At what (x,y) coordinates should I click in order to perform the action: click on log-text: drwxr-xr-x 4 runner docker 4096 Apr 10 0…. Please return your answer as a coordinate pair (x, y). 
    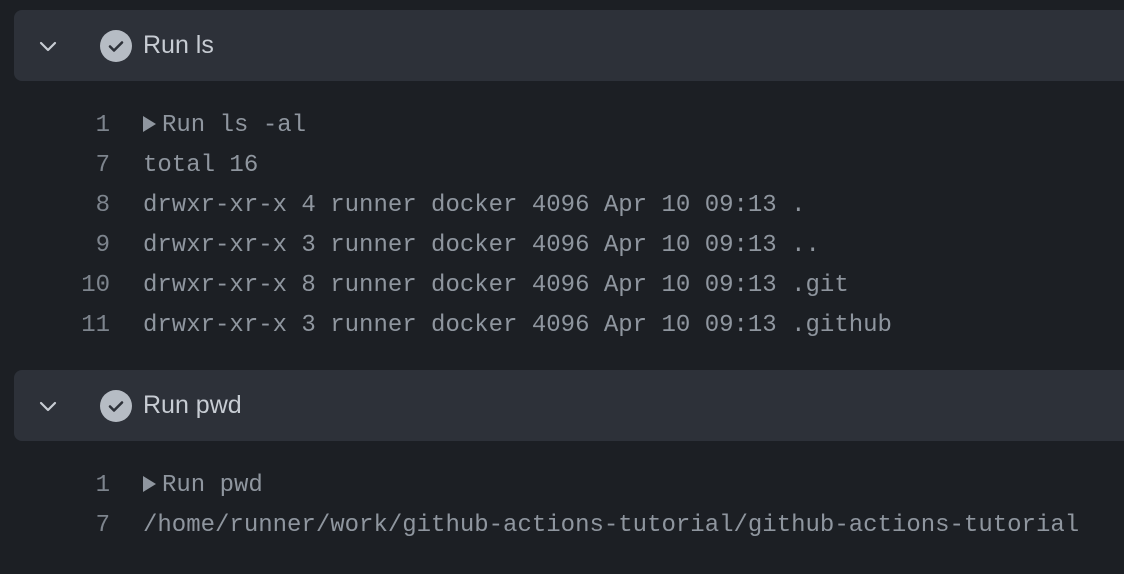
    Looking at the image, I should click on (474, 205).